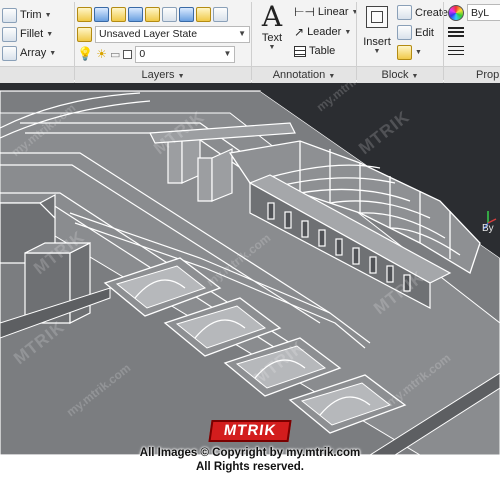 The height and width of the screenshot is (500, 500). What do you see at coordinates (488, 228) in the screenshot?
I see `viewcube-label: By` at bounding box center [488, 228].